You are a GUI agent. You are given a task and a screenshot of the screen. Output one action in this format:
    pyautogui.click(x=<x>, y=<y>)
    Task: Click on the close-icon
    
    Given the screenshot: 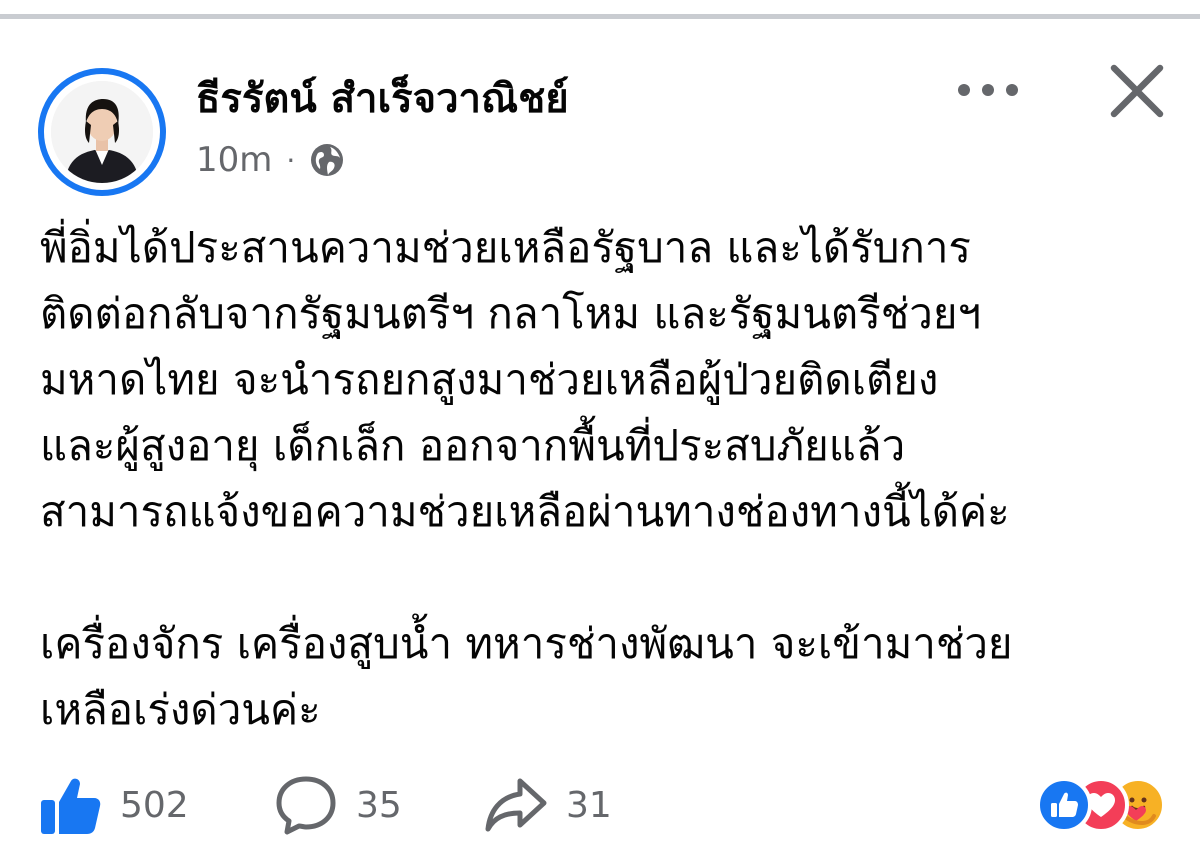 What is the action you would take?
    pyautogui.click(x=1137, y=91)
    